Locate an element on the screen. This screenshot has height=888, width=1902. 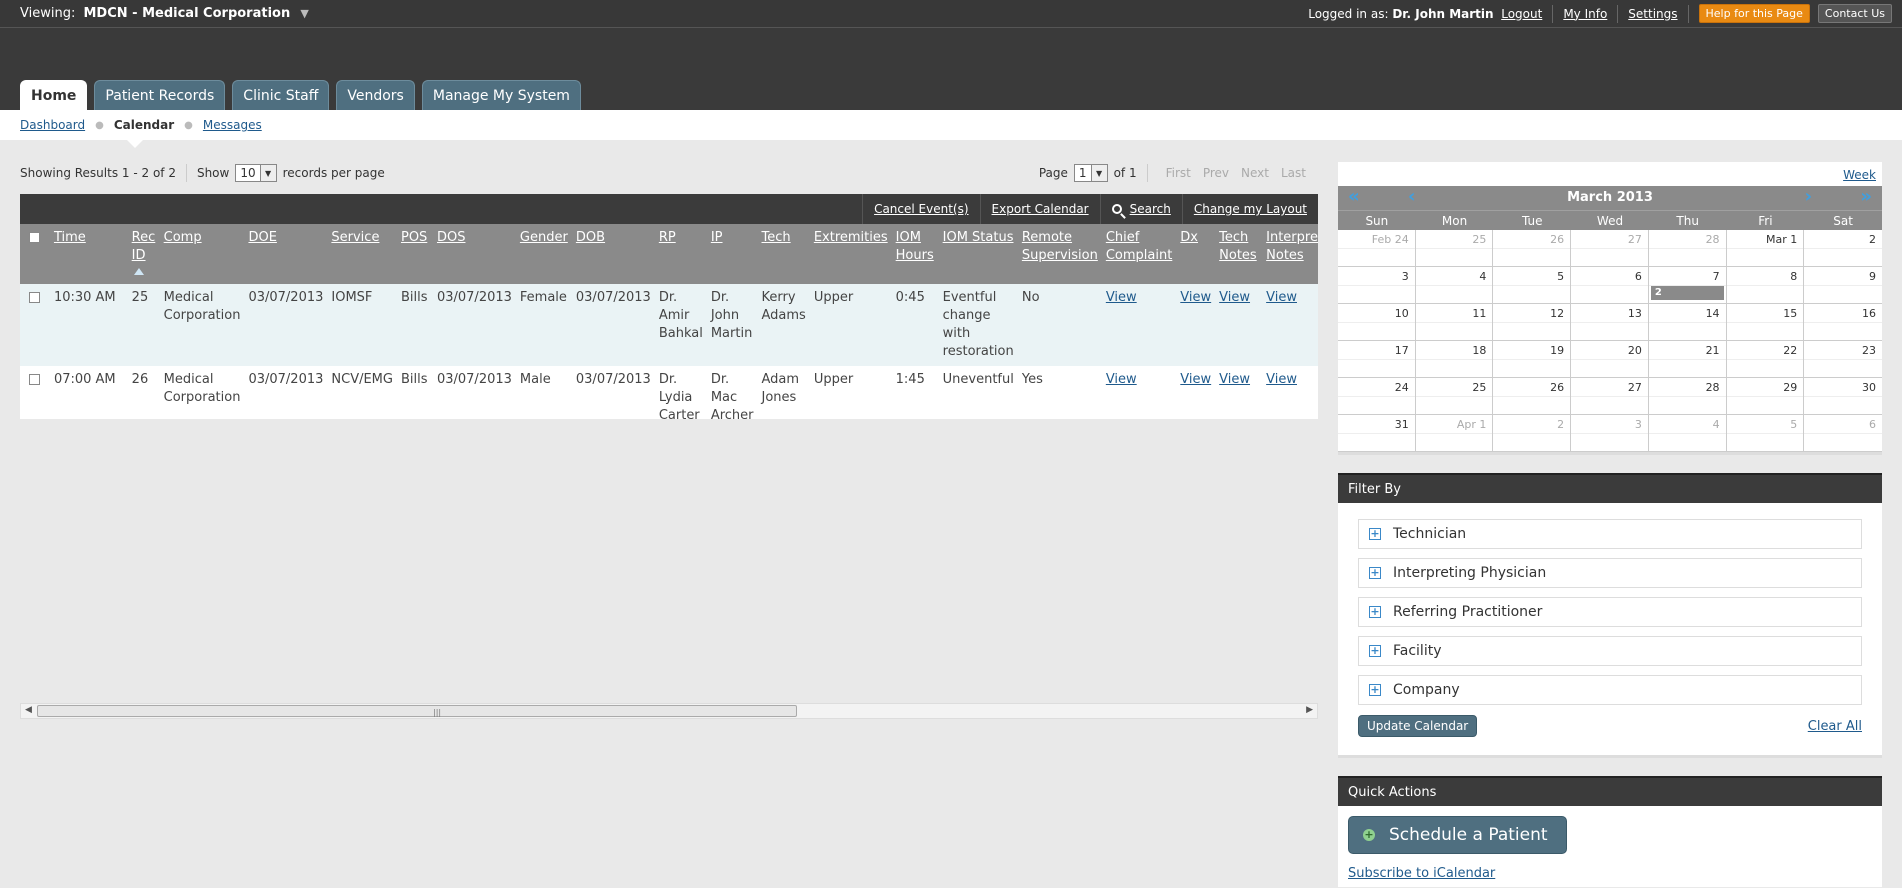
calendar-day: 29 is located at coordinates (1765, 396).